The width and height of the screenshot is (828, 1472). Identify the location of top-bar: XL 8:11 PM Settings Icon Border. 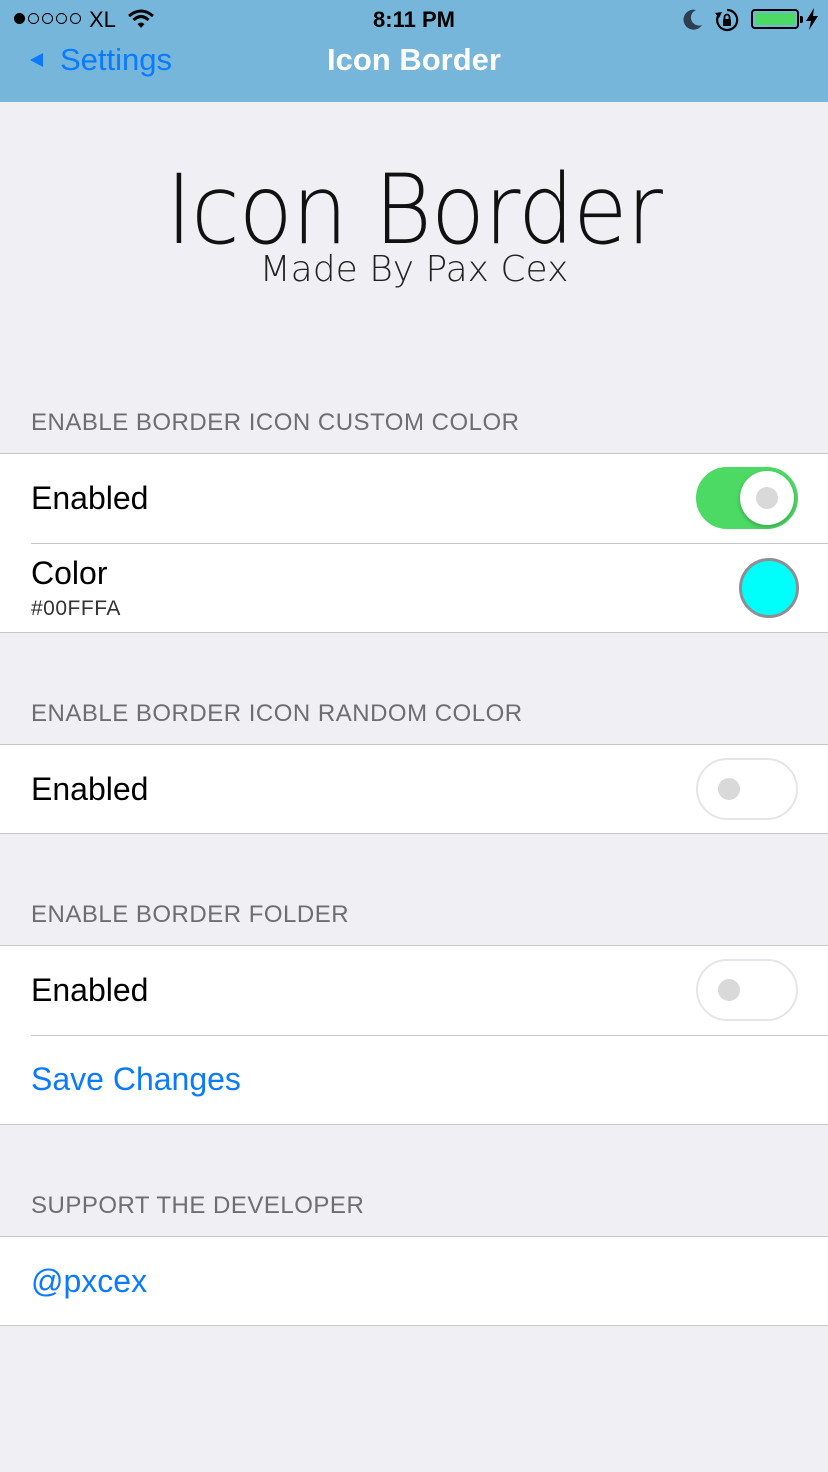
(414, 51).